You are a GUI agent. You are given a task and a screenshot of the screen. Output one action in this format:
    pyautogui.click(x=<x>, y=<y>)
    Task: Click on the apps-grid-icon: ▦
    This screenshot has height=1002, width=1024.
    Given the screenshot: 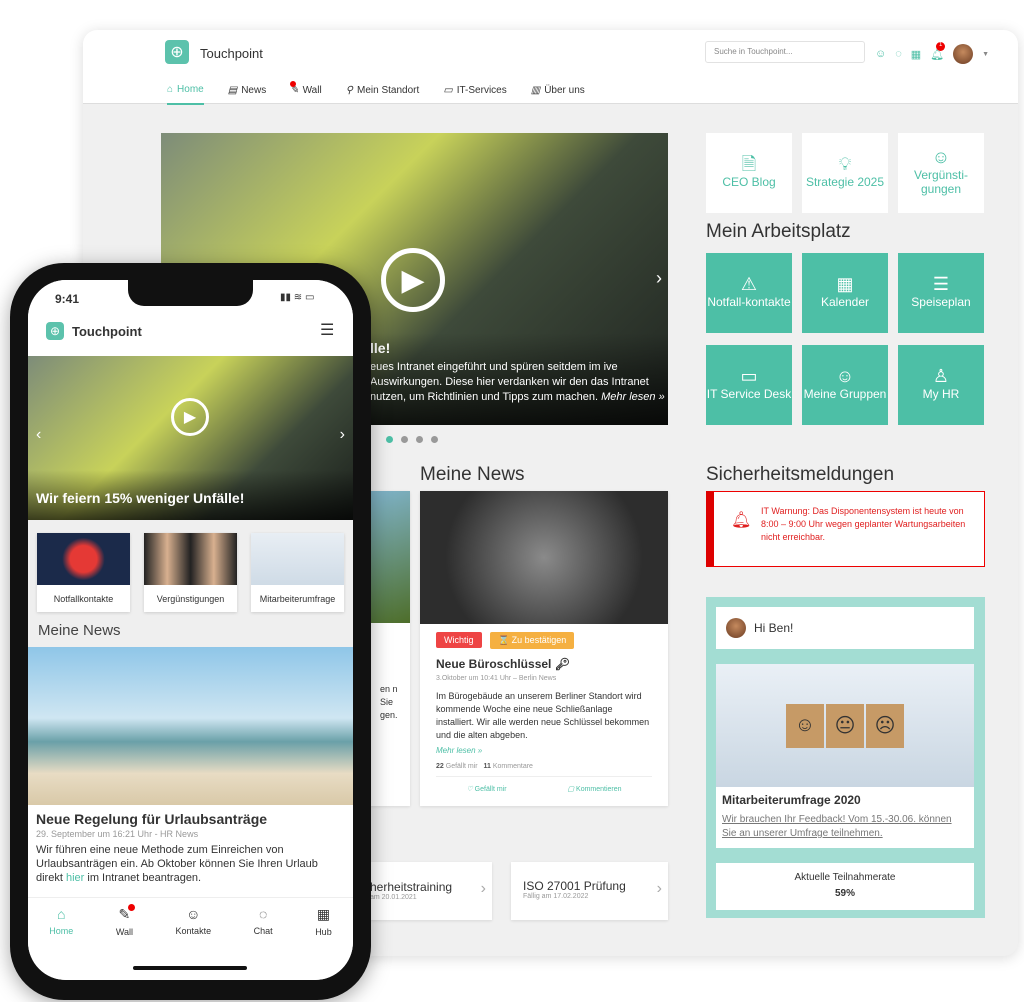 What is the action you would take?
    pyautogui.click(x=916, y=54)
    